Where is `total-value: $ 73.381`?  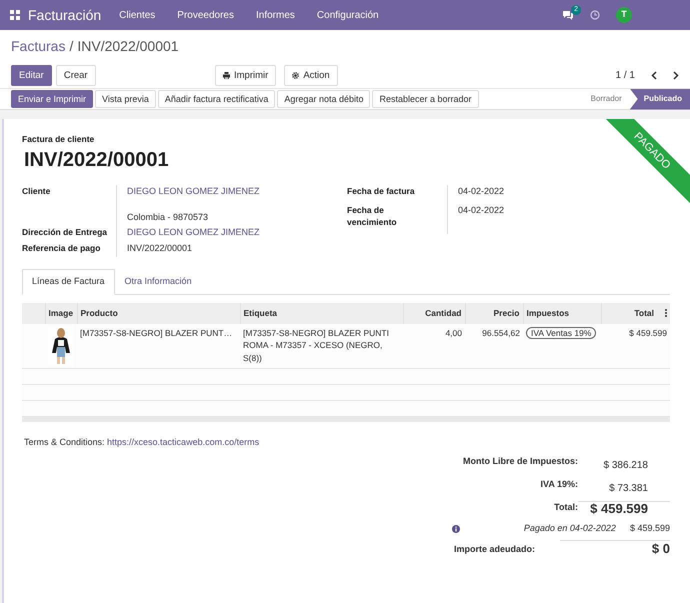
total-value: $ 73.381 is located at coordinates (628, 489).